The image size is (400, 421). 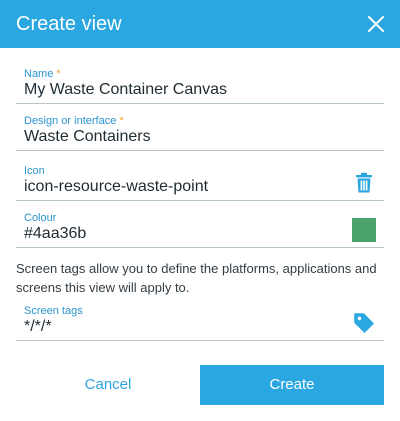 I want to click on screen-tags-field: Screen tags */*/*, so click(x=200, y=323).